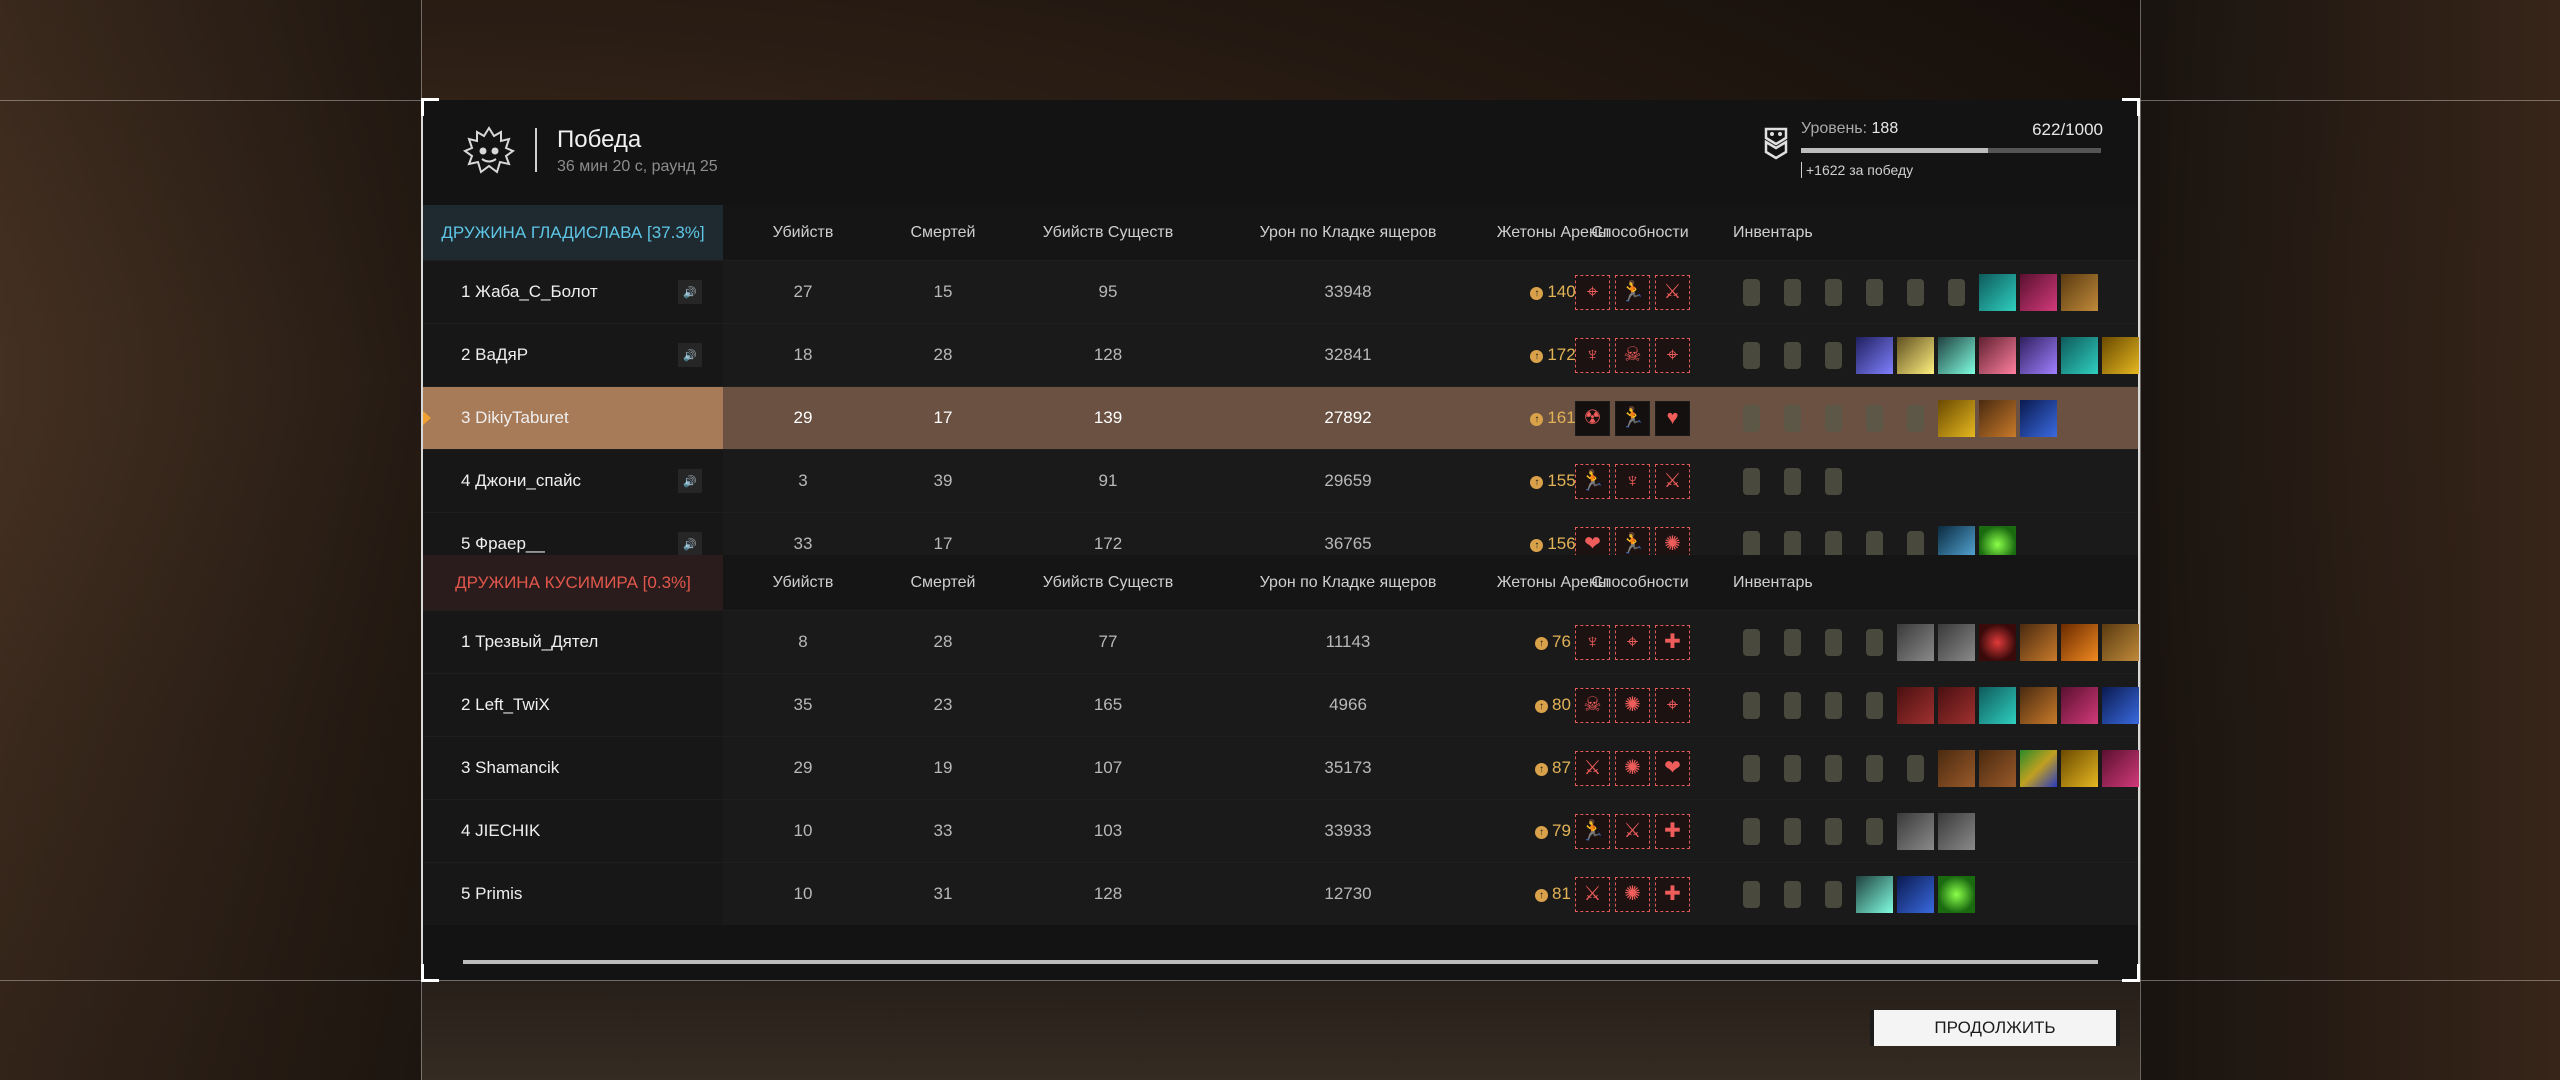  What do you see at coordinates (1592, 418) in the screenshot?
I see `radiation-icon: ☢` at bounding box center [1592, 418].